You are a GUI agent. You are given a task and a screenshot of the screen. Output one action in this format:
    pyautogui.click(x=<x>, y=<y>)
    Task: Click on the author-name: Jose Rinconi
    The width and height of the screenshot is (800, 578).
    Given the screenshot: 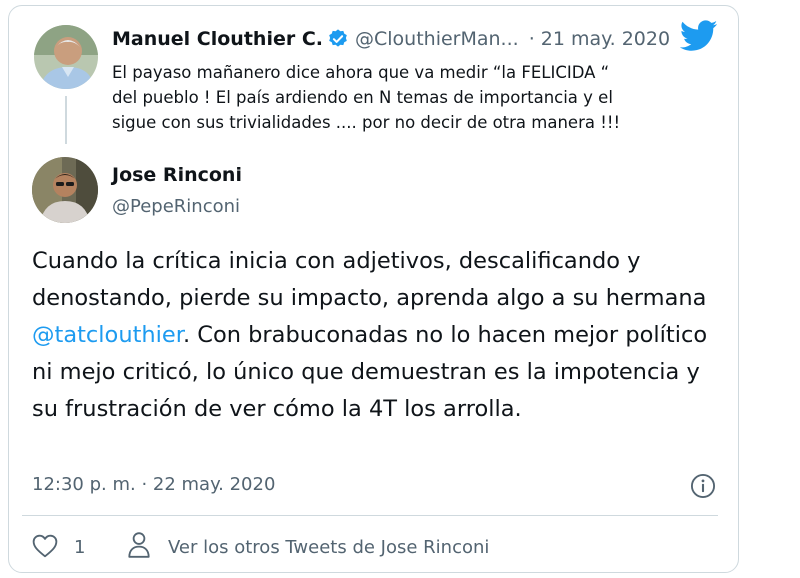 What is the action you would take?
    pyautogui.click(x=177, y=175)
    